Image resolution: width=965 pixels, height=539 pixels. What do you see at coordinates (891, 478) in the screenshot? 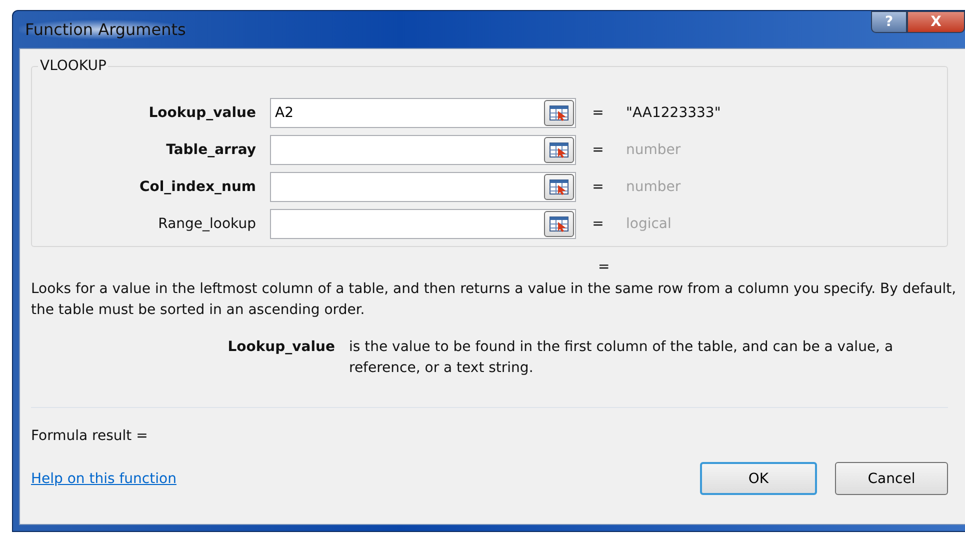
I see `dialog-button: Cancel` at bounding box center [891, 478].